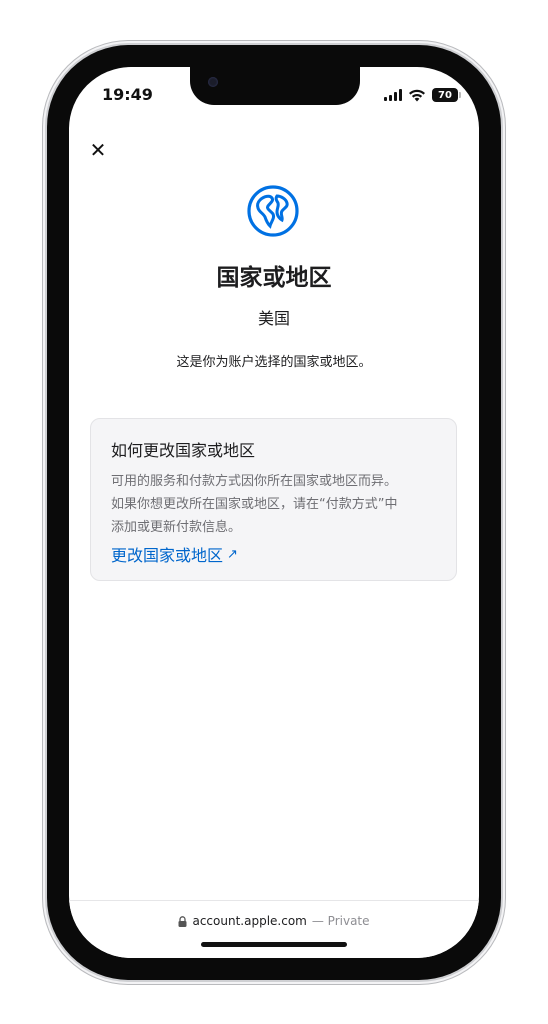  Describe the element at coordinates (183, 450) in the screenshot. I see `card-title: 如何更改国家或地区` at that location.